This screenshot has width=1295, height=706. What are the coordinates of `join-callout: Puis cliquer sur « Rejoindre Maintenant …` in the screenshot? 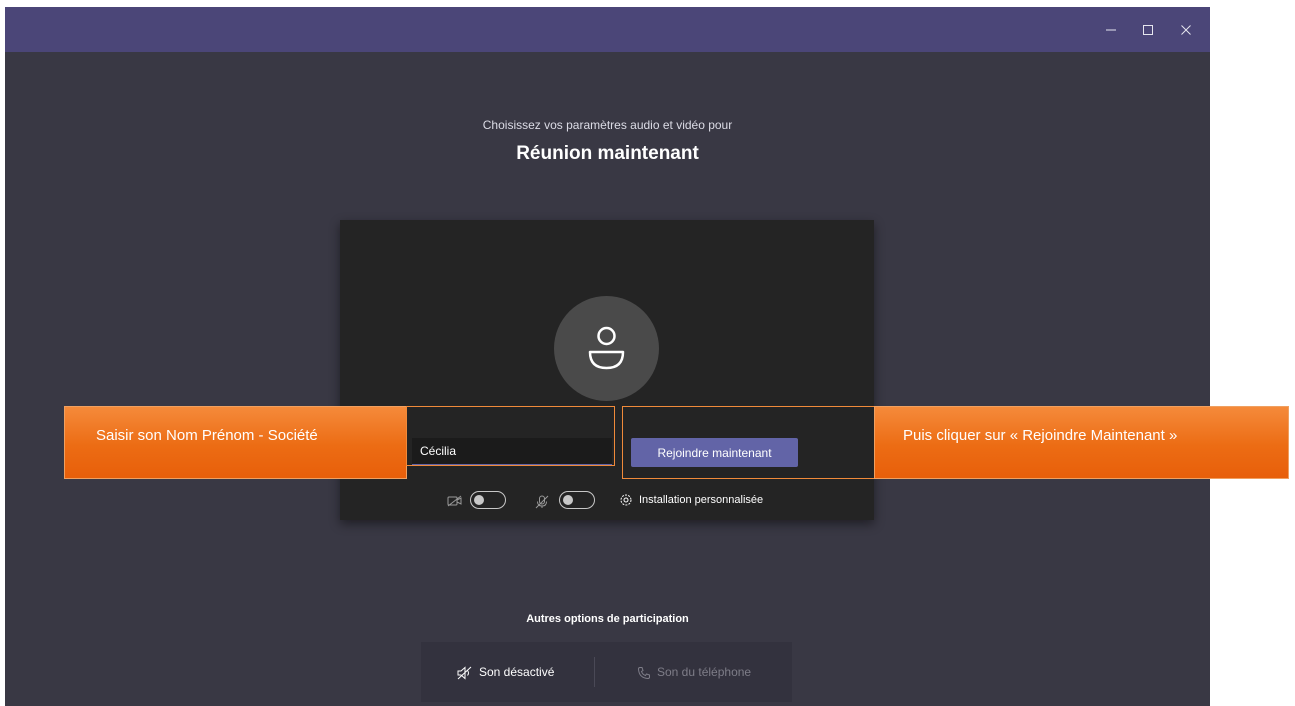 It's located at (1081, 442).